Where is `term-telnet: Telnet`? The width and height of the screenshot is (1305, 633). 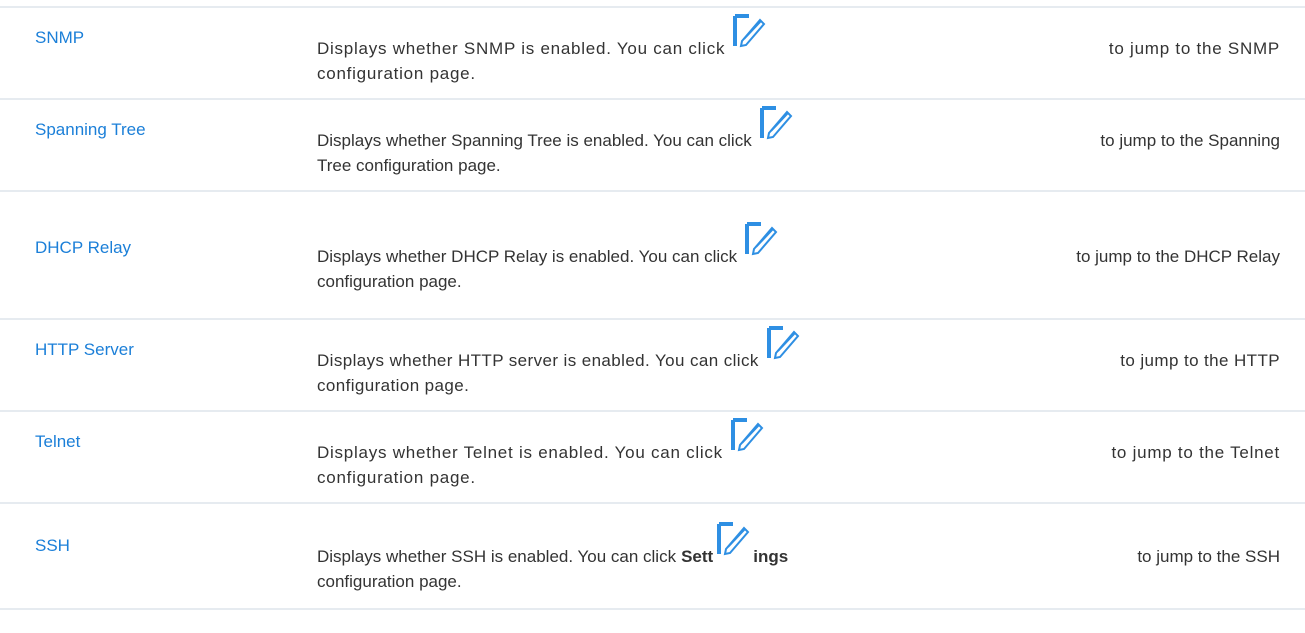 term-telnet: Telnet is located at coordinates (58, 441).